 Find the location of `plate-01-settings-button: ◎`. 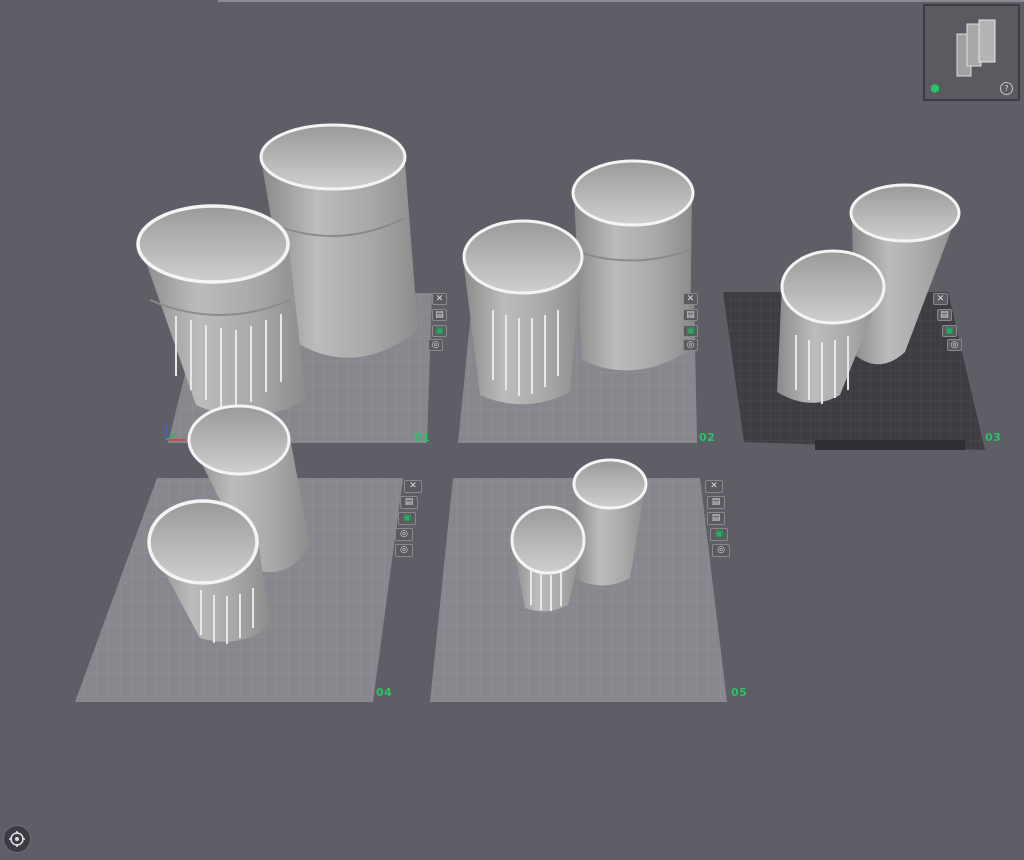

plate-01-settings-button: ◎ is located at coordinates (435, 345).